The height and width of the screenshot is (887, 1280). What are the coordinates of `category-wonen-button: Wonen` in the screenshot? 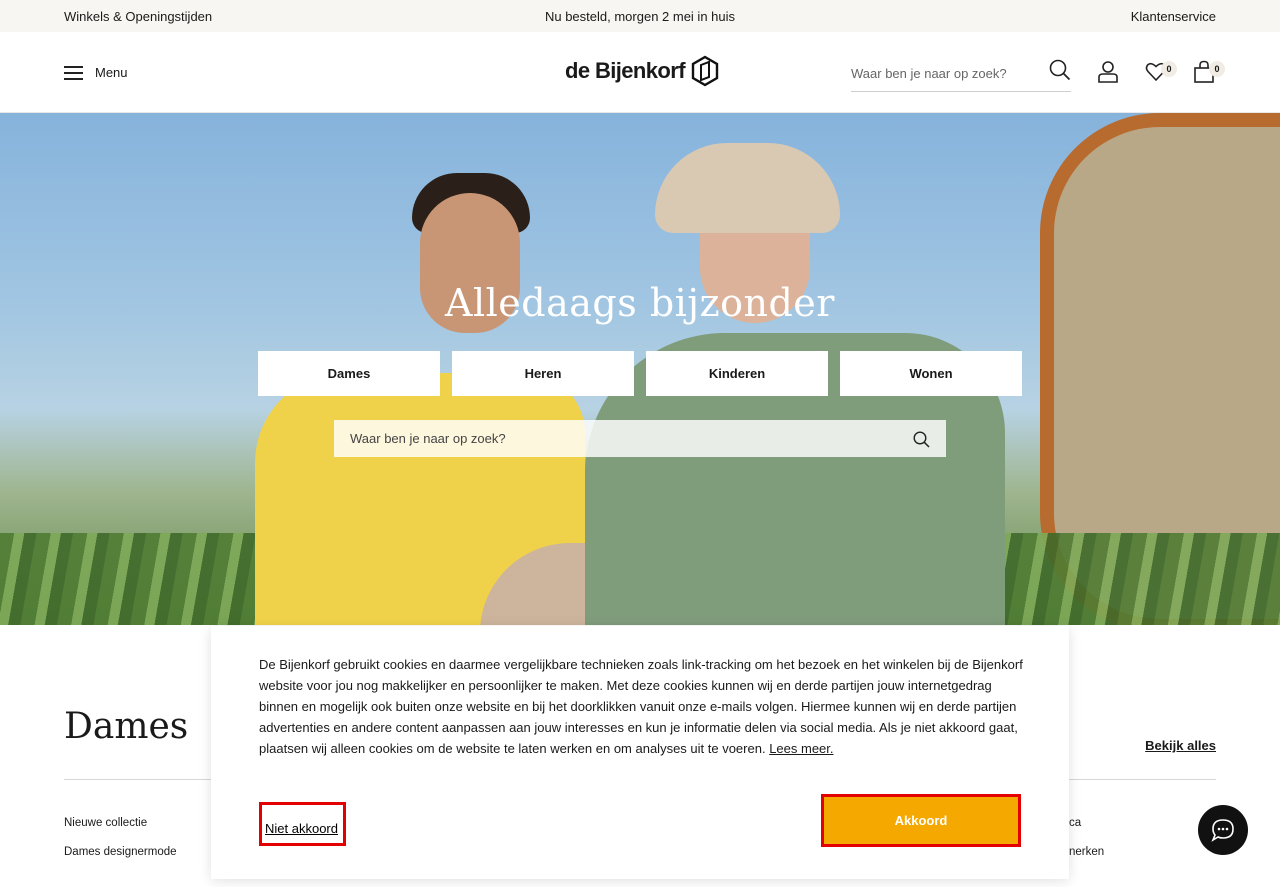 It's located at (931, 373).